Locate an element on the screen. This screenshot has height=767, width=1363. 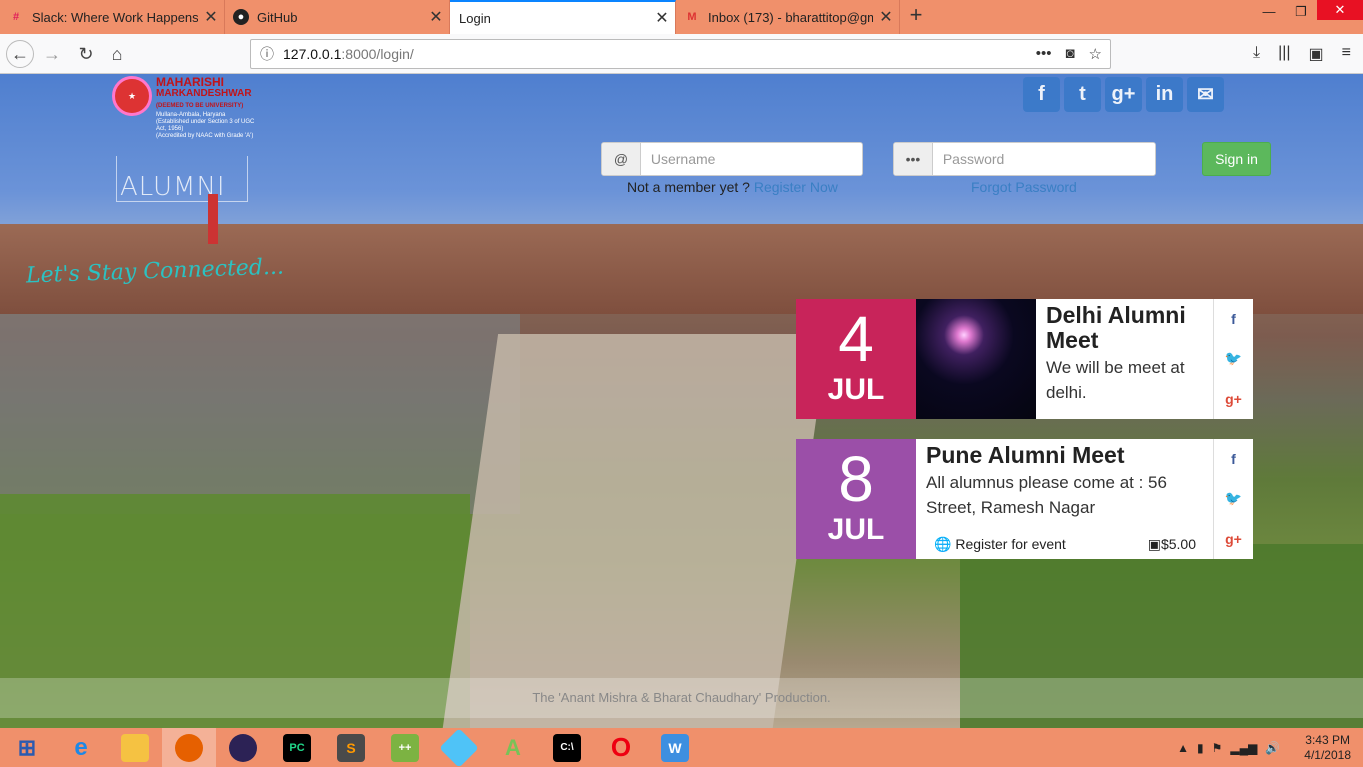
system-tray: ▲ ▮ ⚑ ▂▄▆ 🔊 3:43 PM 4/1/2018 is located at coordinates (1270, 747).